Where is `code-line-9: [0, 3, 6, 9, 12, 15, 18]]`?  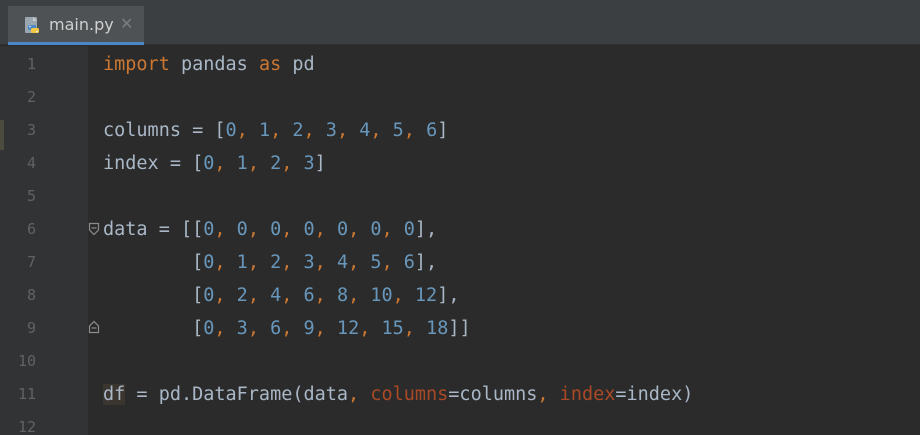
code-line-9: [0, 3, 6, 9, 12, 15, 18]] is located at coordinates (508, 328).